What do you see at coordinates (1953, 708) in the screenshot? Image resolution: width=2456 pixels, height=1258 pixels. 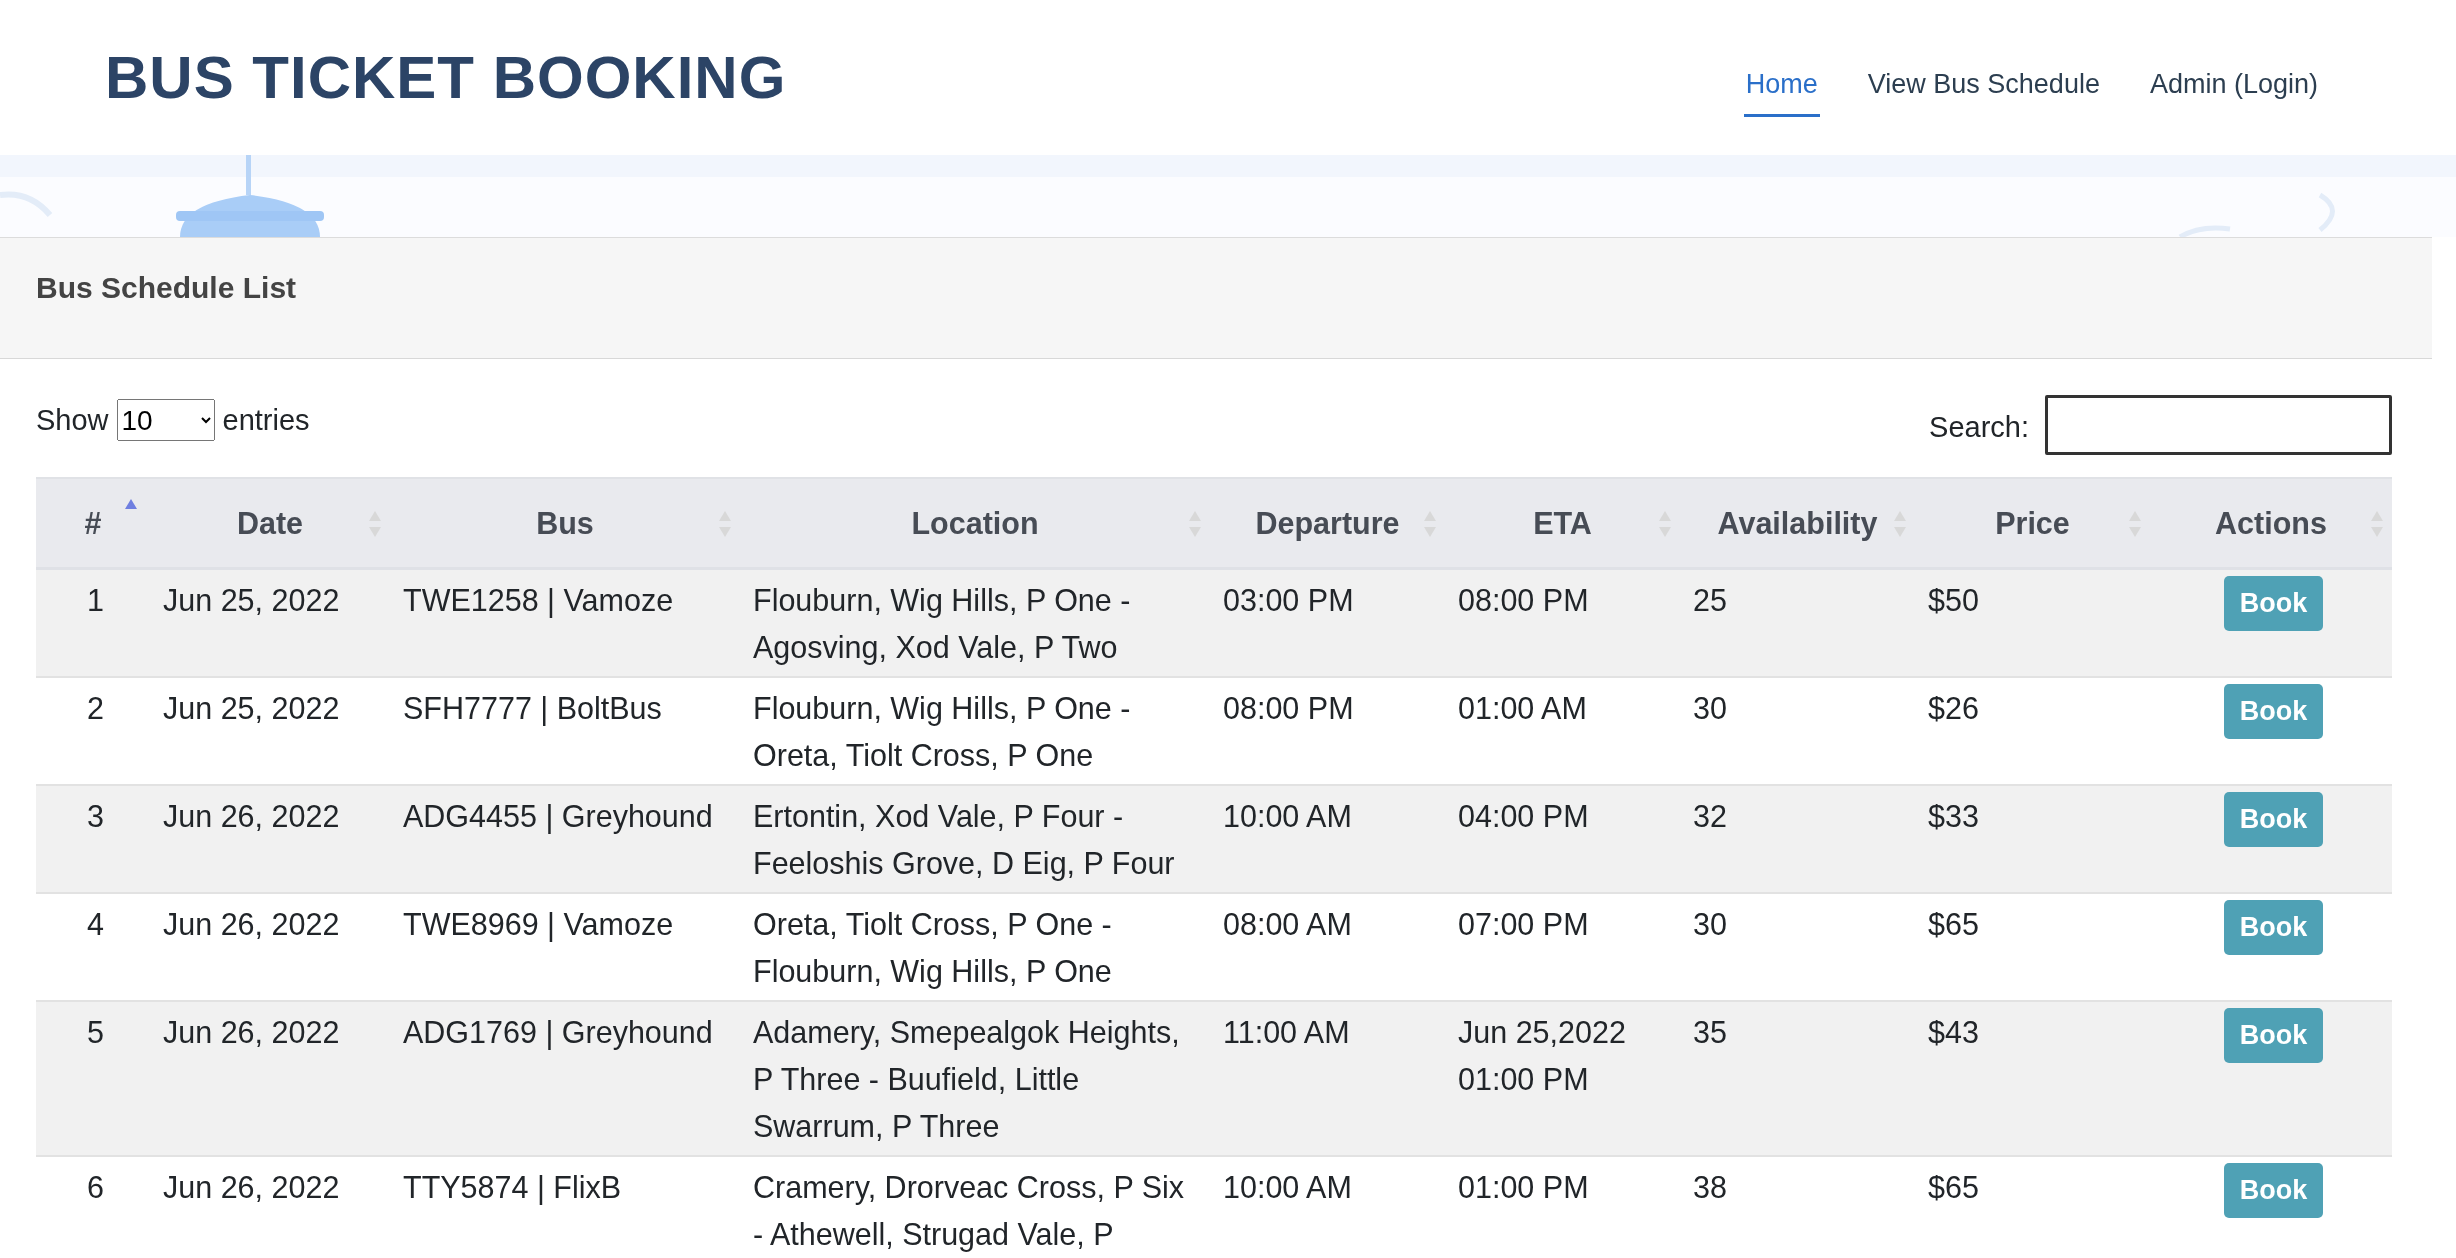 I see `table-cell: $26` at bounding box center [1953, 708].